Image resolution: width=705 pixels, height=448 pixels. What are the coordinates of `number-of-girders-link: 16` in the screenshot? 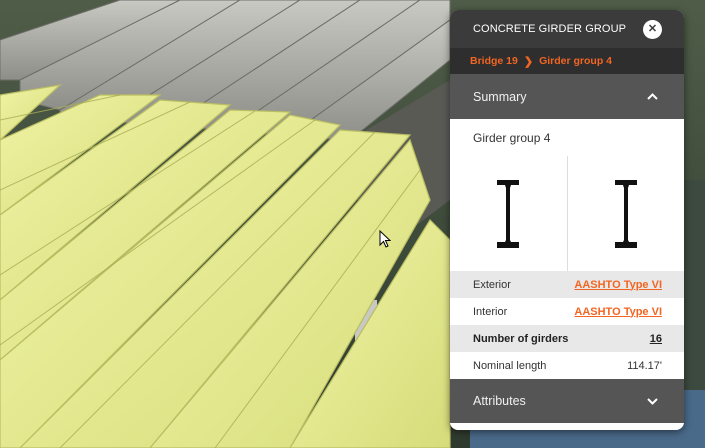 It's located at (656, 339).